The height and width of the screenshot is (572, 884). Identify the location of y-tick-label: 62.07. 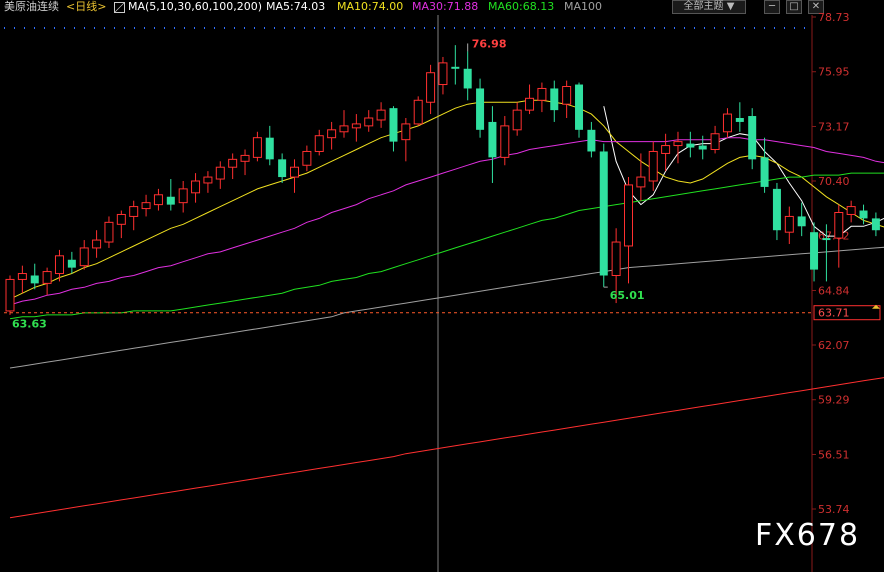
(834, 345).